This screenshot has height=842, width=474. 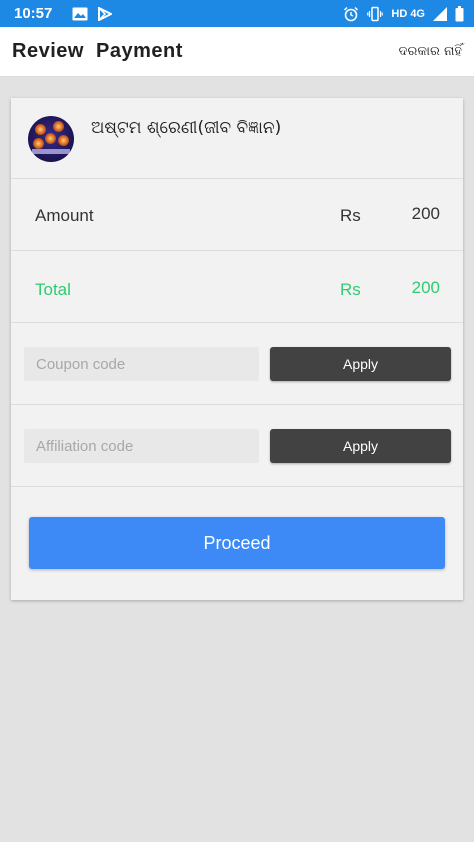 What do you see at coordinates (351, 14) in the screenshot?
I see `alarm-icon` at bounding box center [351, 14].